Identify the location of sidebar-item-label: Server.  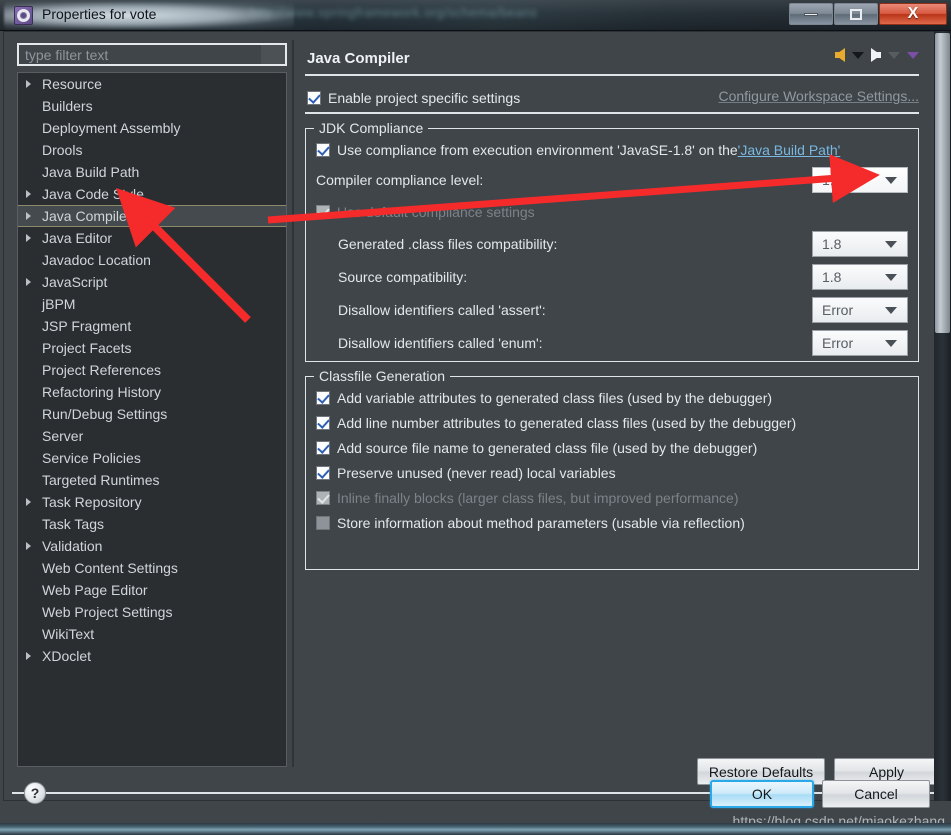
(63, 436).